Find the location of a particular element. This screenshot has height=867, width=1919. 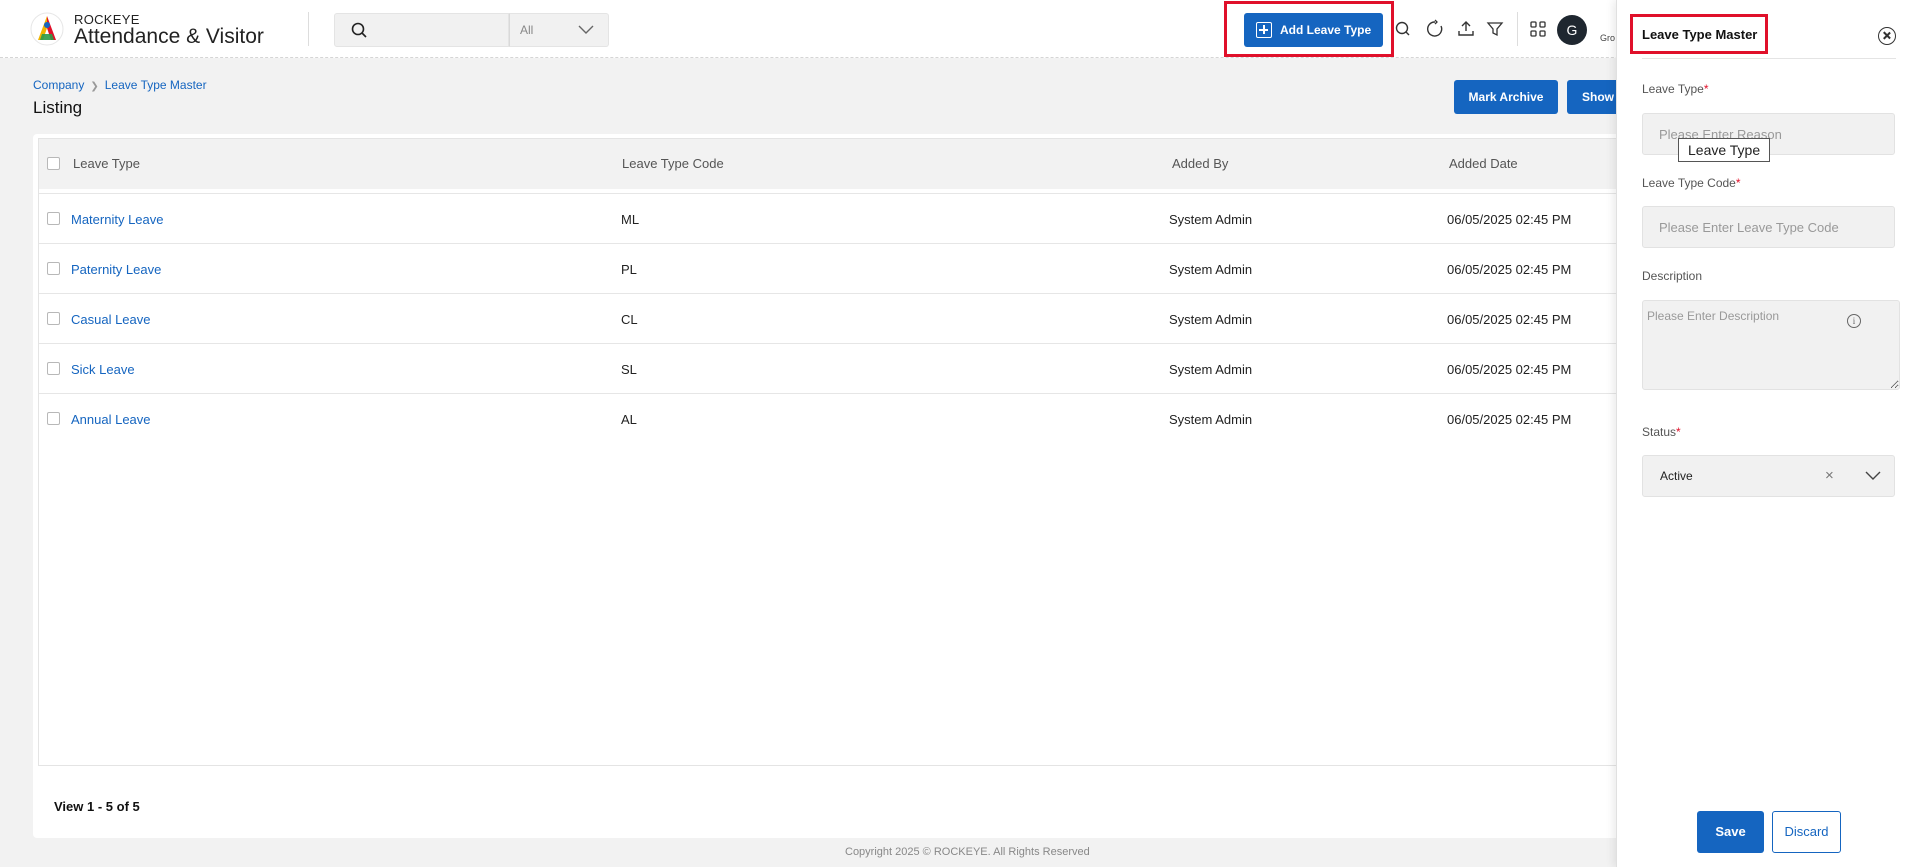

mark-archive-button: Mark Archive is located at coordinates (1506, 97).